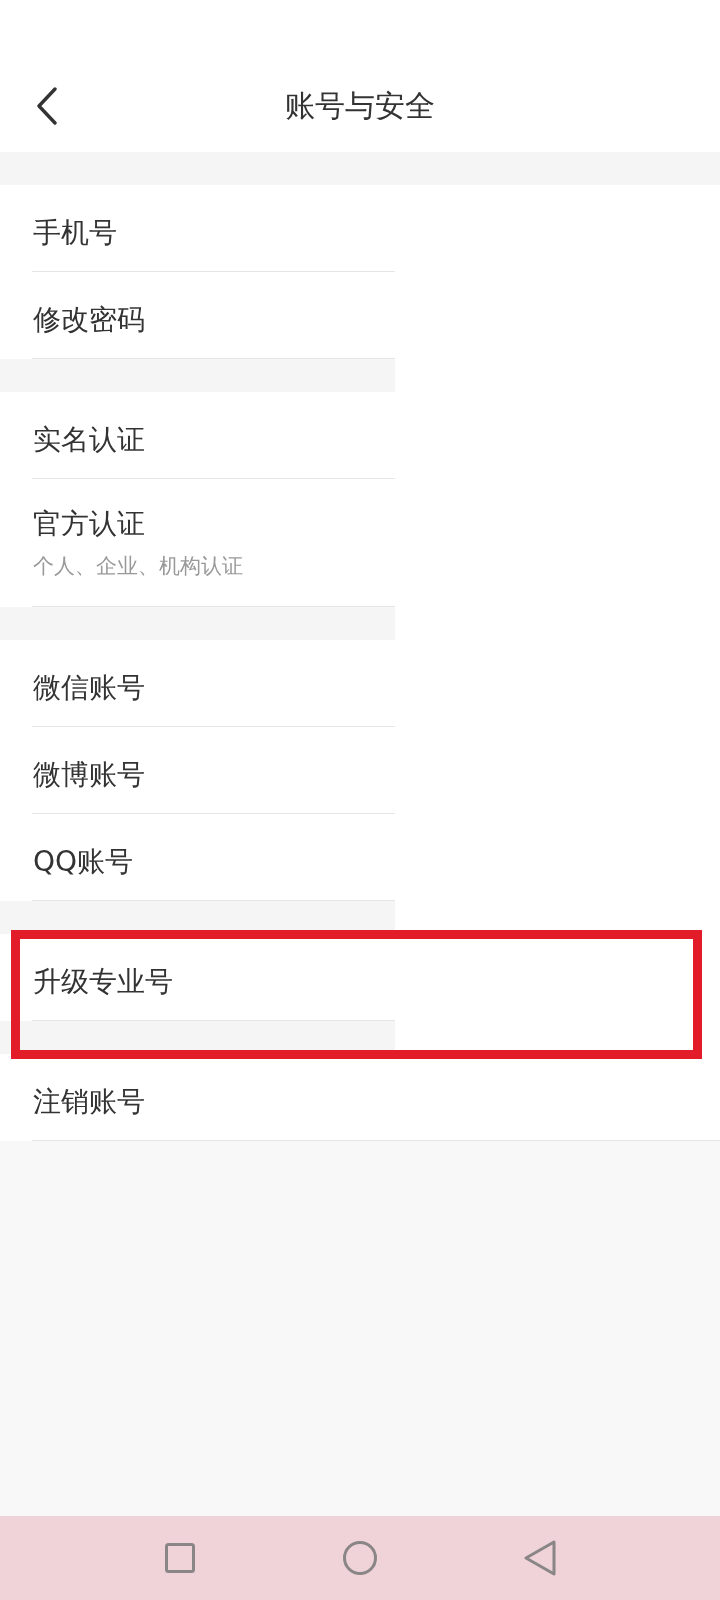 Image resolution: width=720 pixels, height=1600 pixels. Describe the element at coordinates (180, 1558) in the screenshot. I see `square-icon` at that location.